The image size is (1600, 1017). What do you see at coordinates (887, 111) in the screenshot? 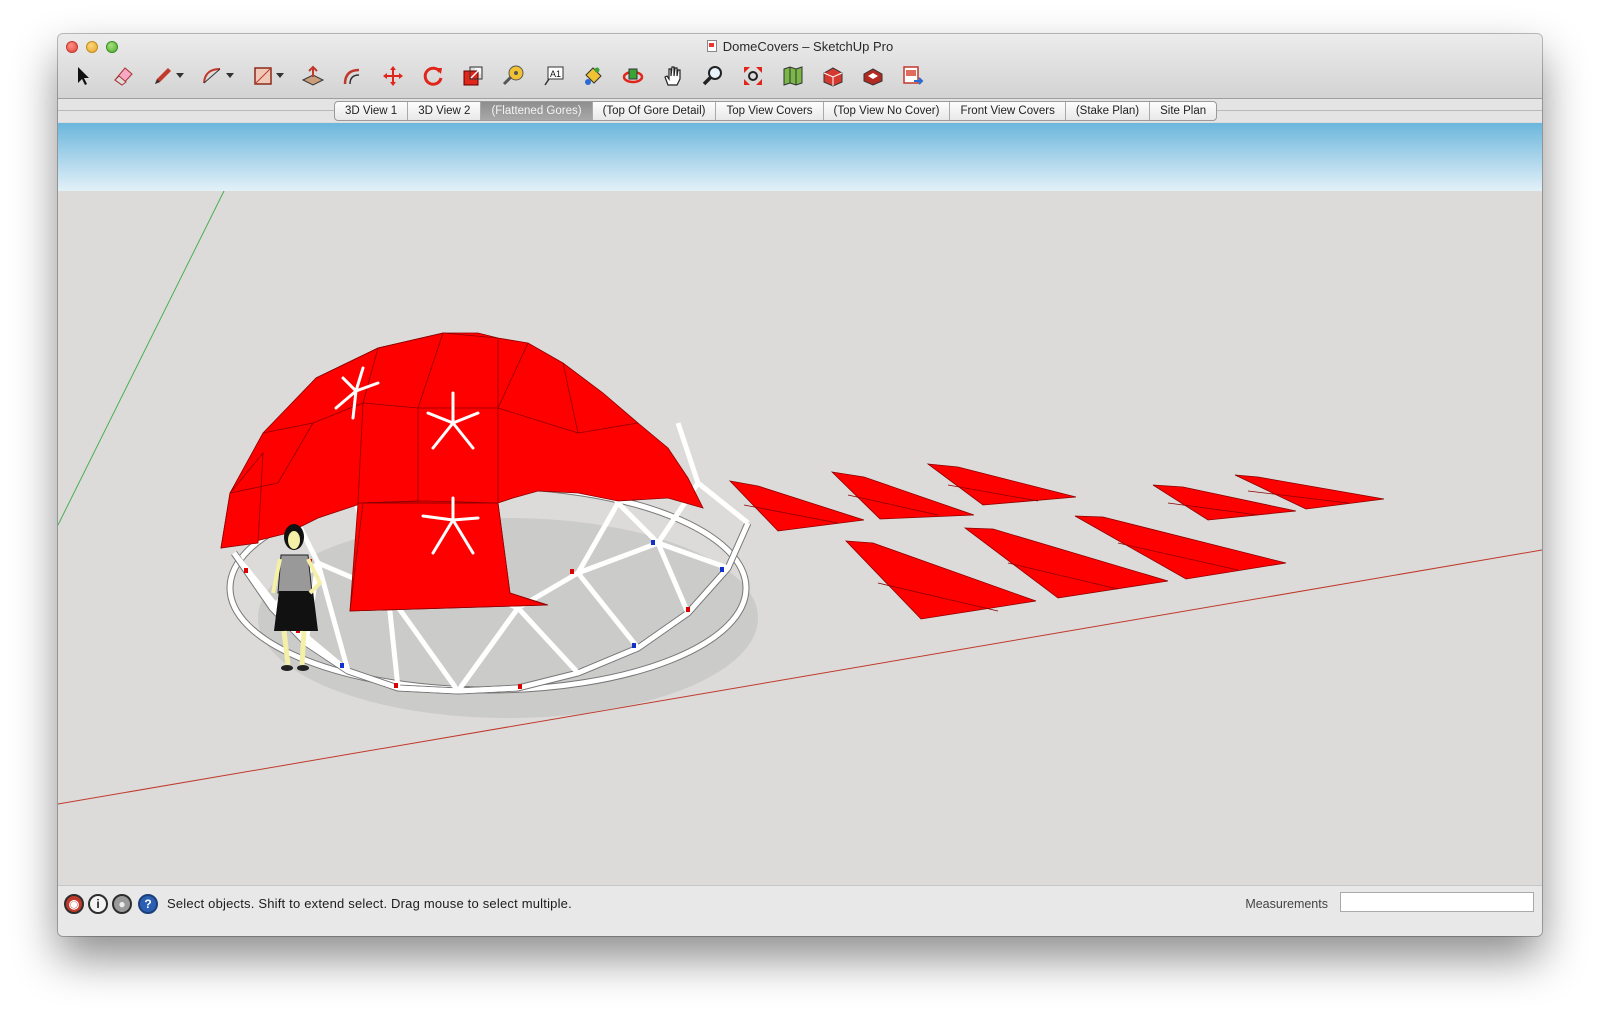
I see `scene-tab-top-view-no-cover: (Top View No Cover)` at bounding box center [887, 111].